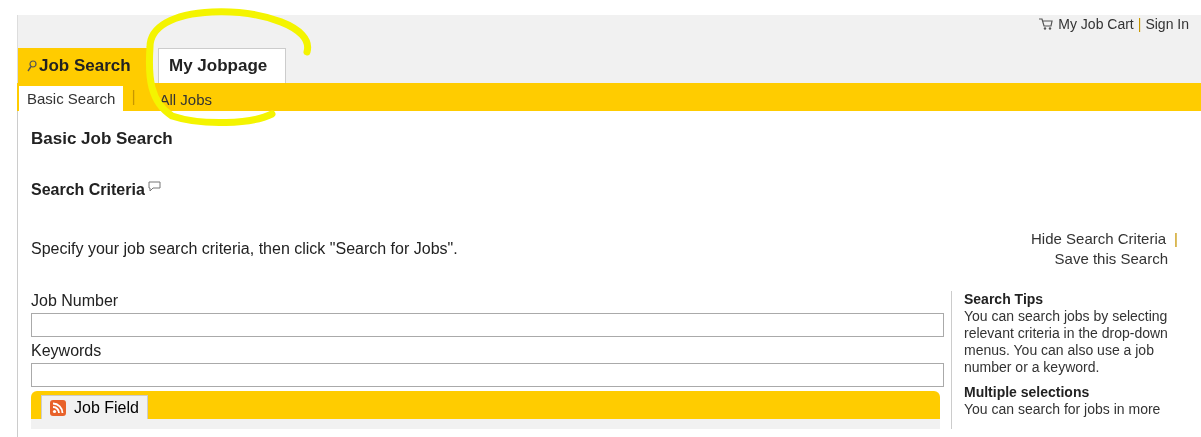 The image size is (1201, 437). I want to click on rss-icon, so click(58, 407).